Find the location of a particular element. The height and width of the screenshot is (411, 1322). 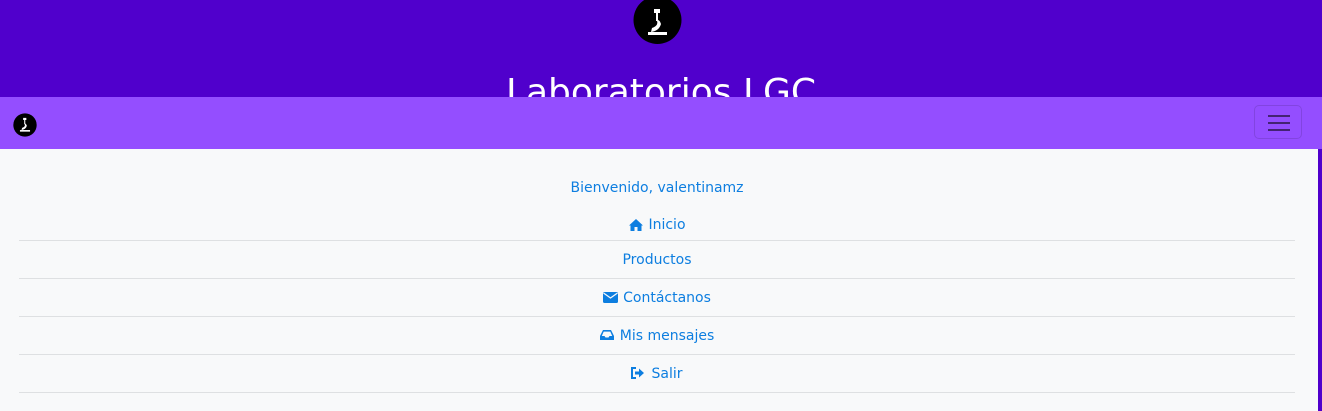

menu-item-contactanos: Contáctanos is located at coordinates (657, 298).